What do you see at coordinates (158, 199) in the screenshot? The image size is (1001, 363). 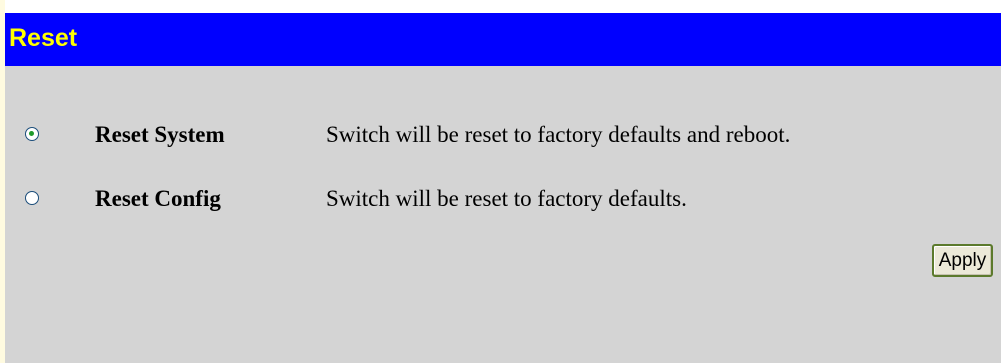 I see `reset-config-label: Reset Config` at bounding box center [158, 199].